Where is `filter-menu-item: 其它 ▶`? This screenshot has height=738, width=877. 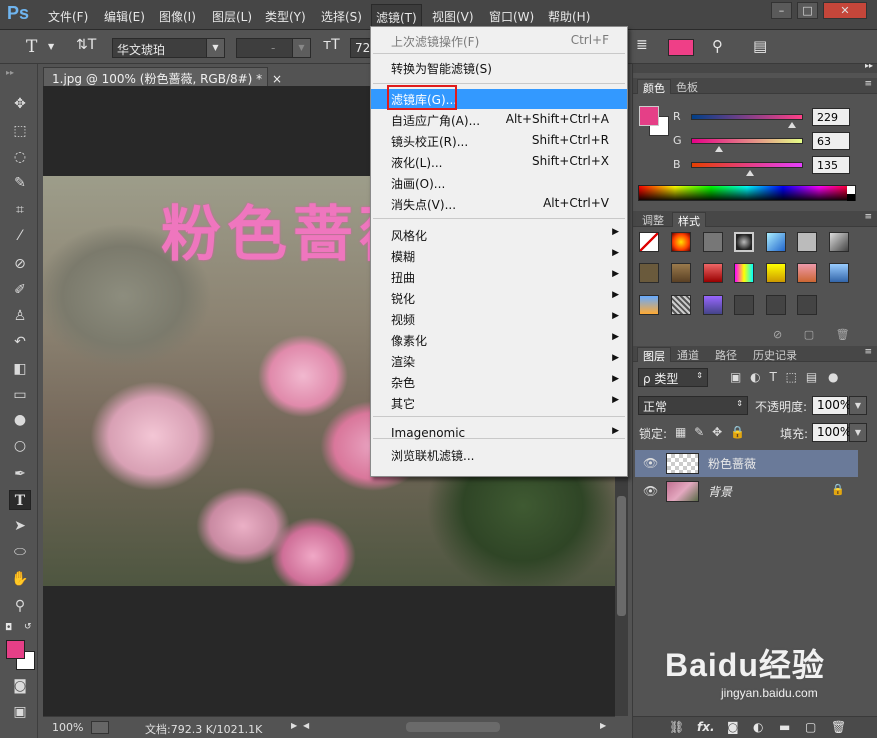 filter-menu-item: 其它 ▶ is located at coordinates (499, 403).